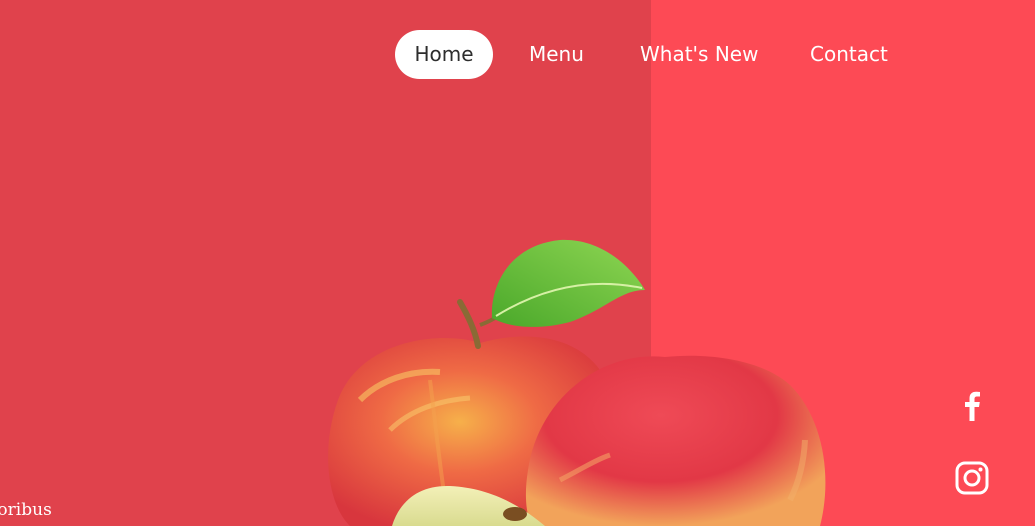 The width and height of the screenshot is (1035, 526). What do you see at coordinates (556, 54) in the screenshot?
I see `nav-menu-link: Menu` at bounding box center [556, 54].